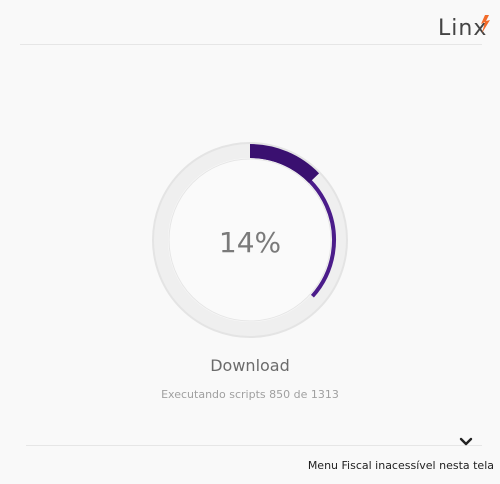 The width and height of the screenshot is (500, 484). I want to click on header-divider, so click(251, 44).